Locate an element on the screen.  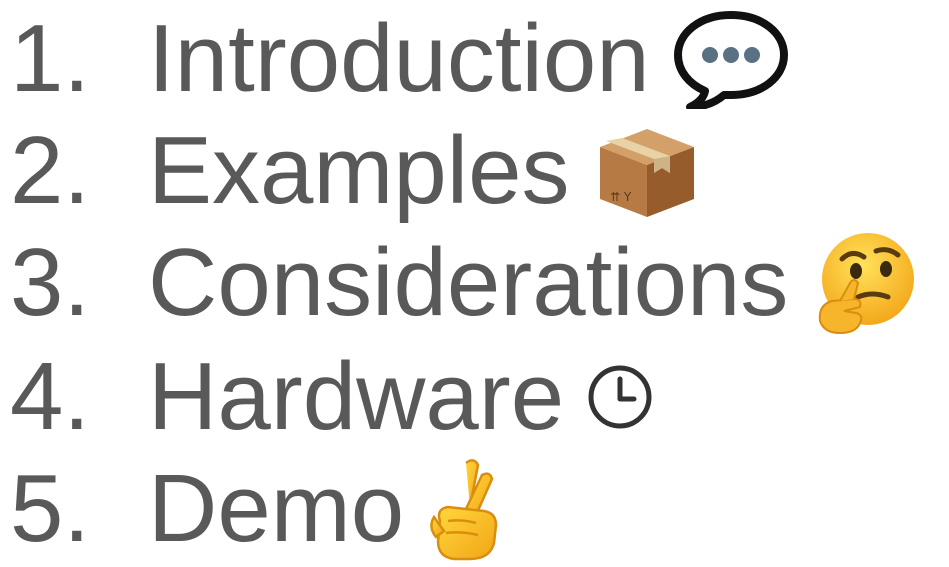
item-number: 5. is located at coordinates (50, 508).